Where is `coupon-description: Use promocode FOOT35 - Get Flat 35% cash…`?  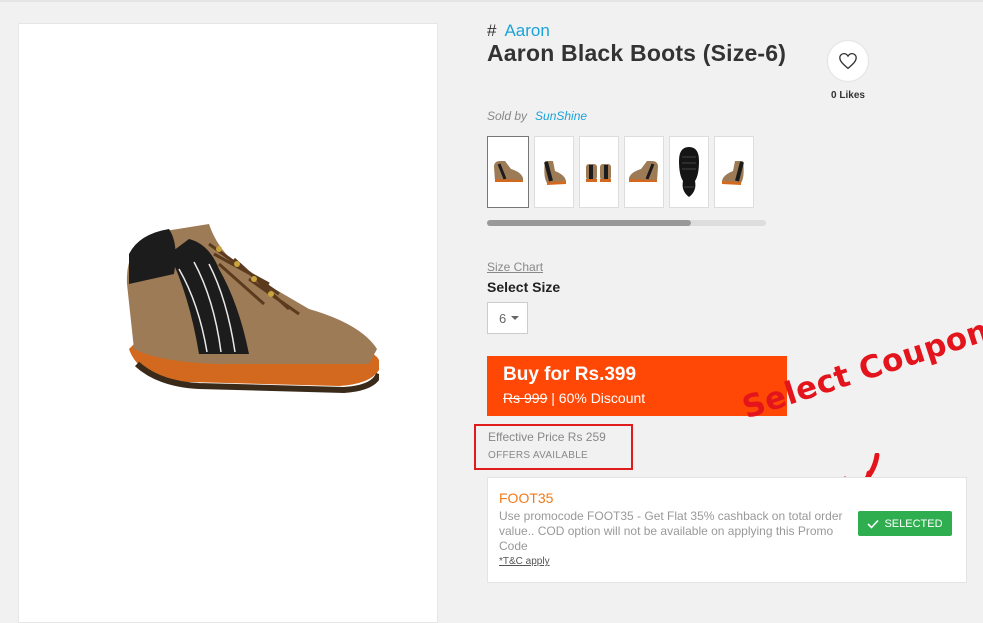 coupon-description: Use promocode FOOT35 - Get Flat 35% cash… is located at coordinates (671, 531).